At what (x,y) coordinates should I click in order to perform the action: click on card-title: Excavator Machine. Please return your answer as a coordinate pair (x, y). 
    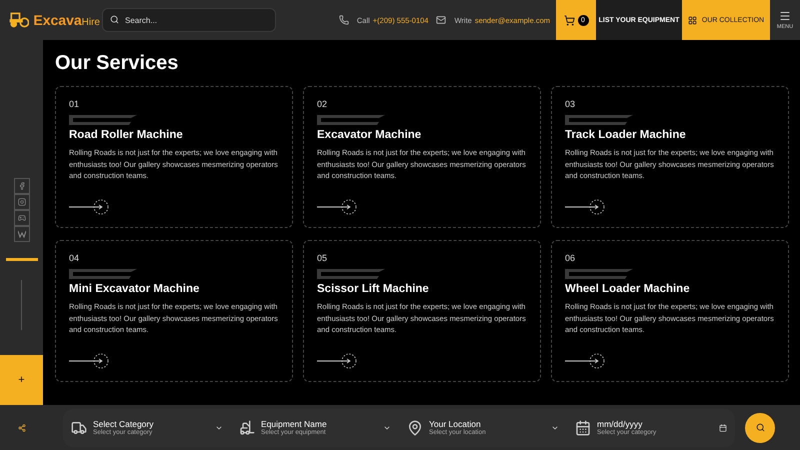
    Looking at the image, I should click on (369, 135).